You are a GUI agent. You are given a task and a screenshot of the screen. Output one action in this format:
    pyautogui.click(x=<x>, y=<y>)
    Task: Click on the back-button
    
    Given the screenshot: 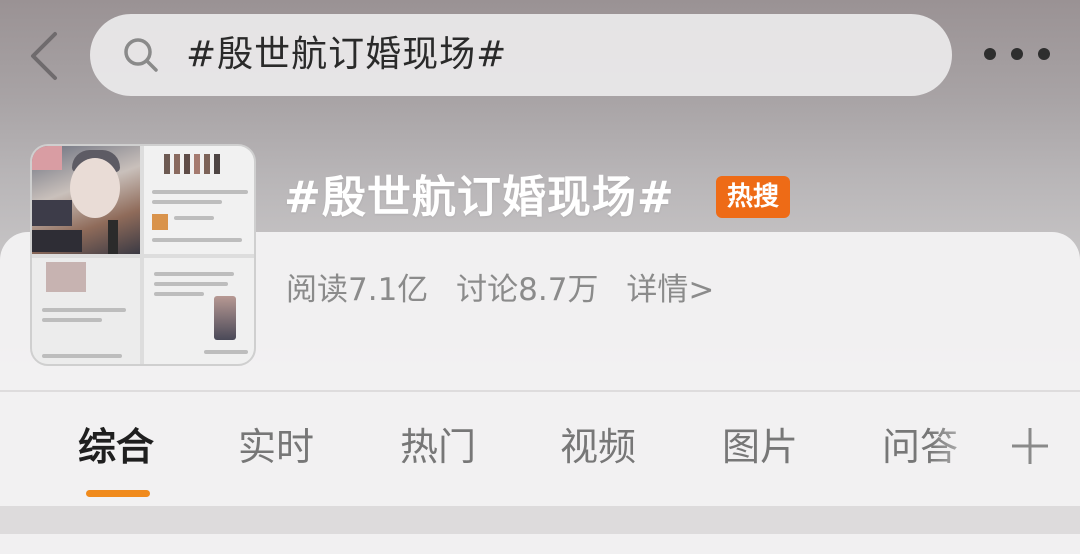 What is the action you would take?
    pyautogui.click(x=44, y=56)
    